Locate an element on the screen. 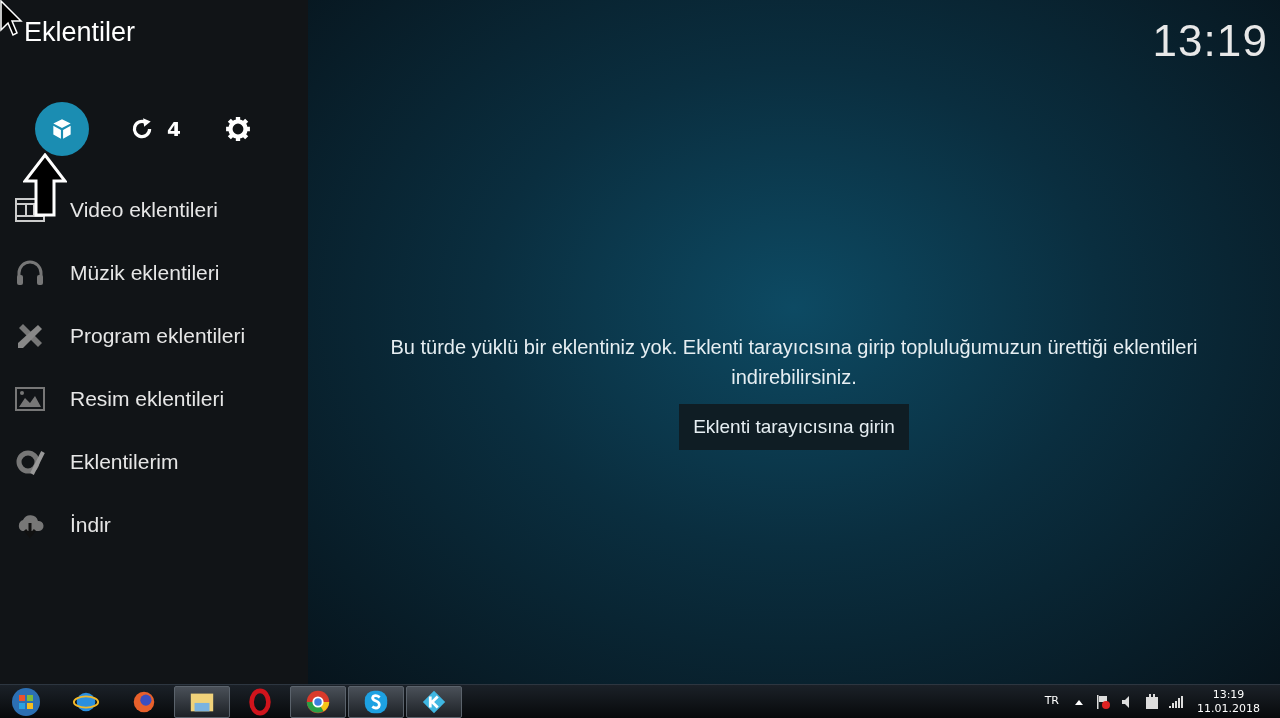 The image size is (1280, 718). o-ring-icon is located at coordinates (260, 701).